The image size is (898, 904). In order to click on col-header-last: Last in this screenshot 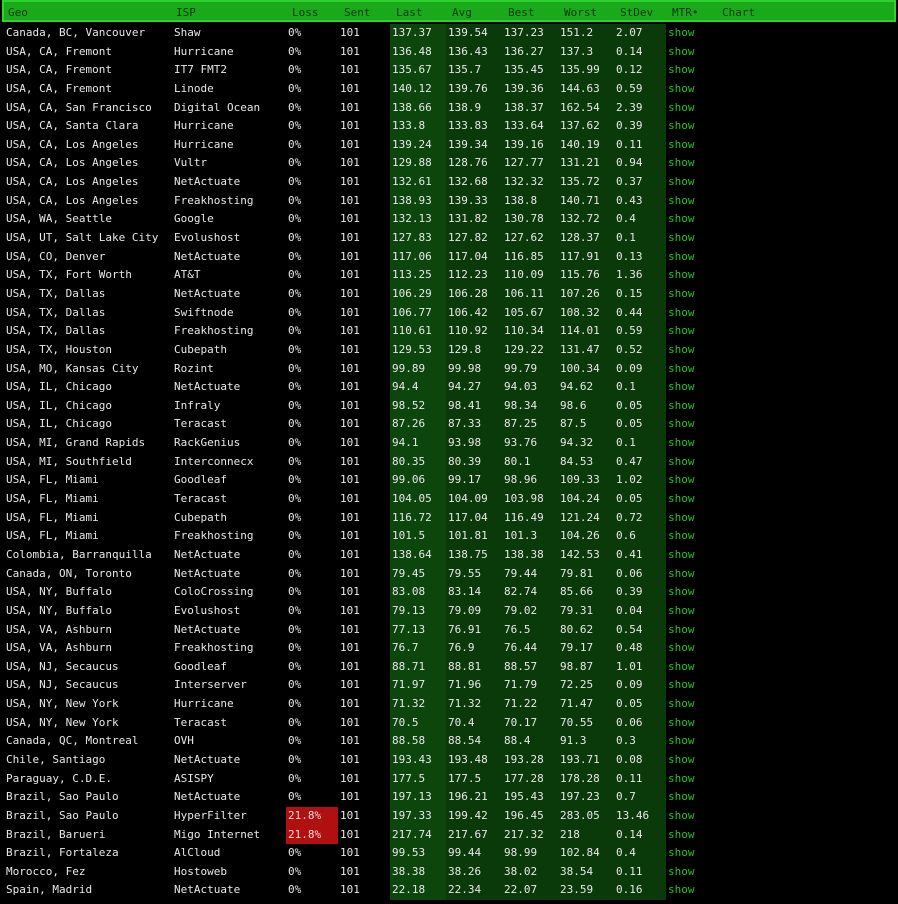, I will do `click(422, 13)`.